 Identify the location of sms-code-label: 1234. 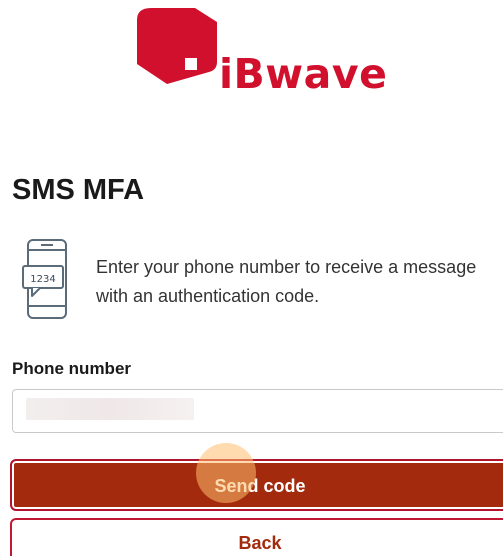
(42, 279).